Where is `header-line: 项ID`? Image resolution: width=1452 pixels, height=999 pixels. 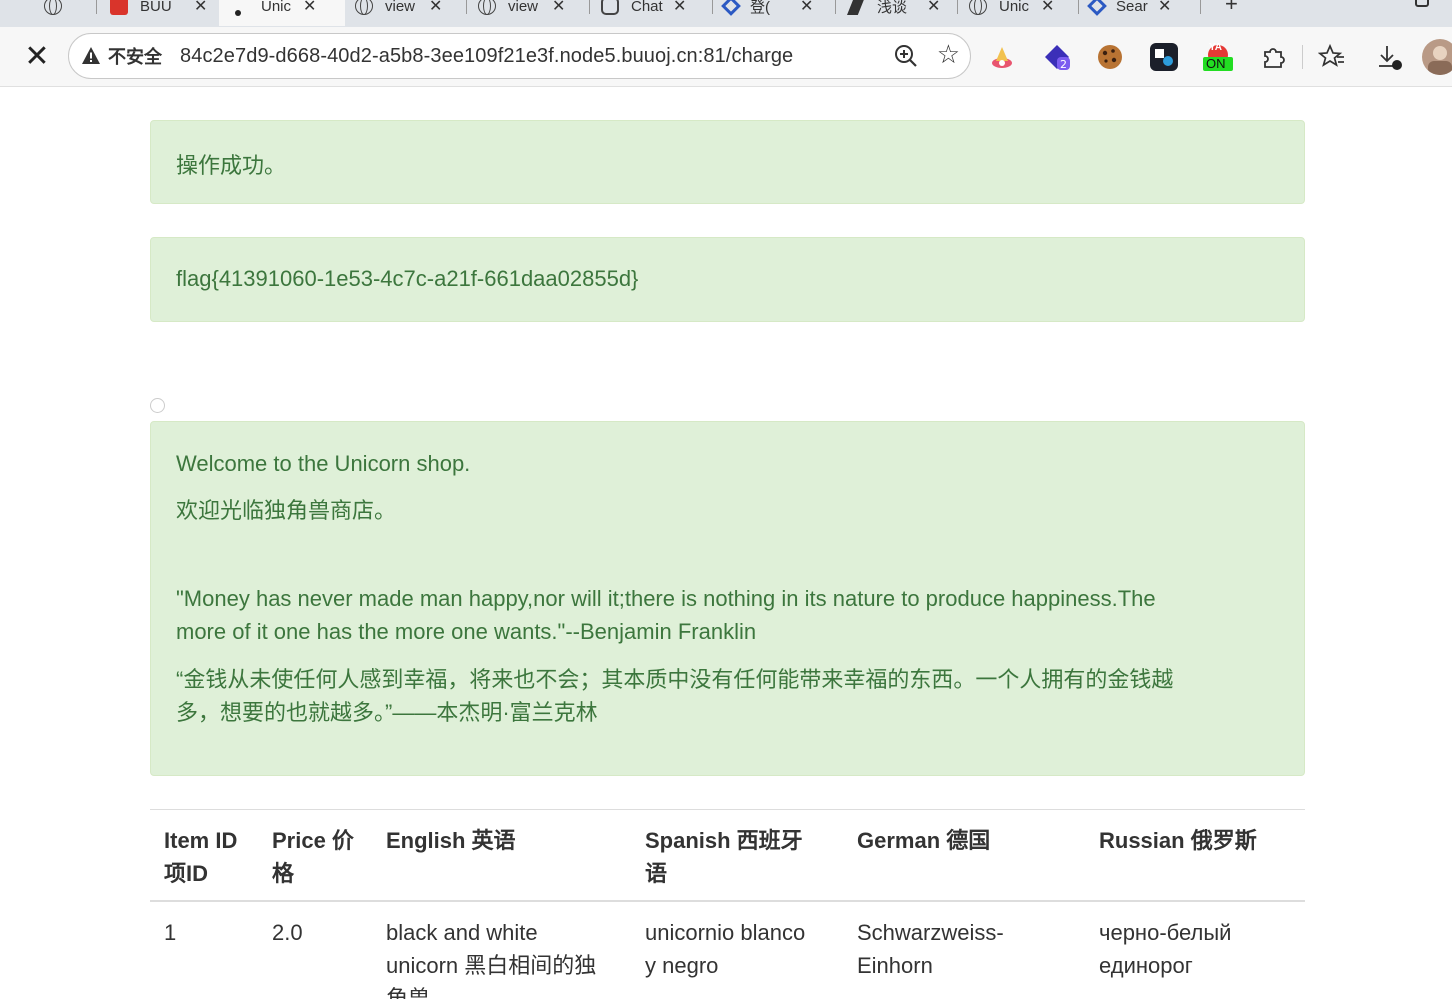 header-line: 项ID is located at coordinates (186, 873).